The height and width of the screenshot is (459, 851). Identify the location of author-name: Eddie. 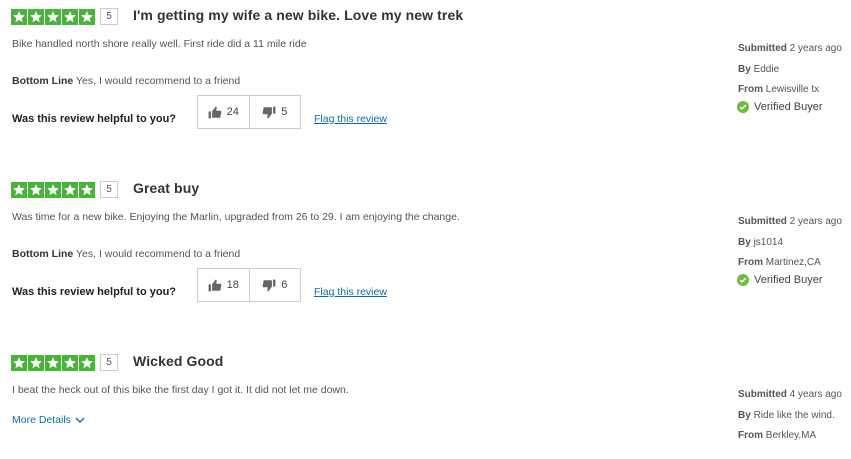
(766, 69).